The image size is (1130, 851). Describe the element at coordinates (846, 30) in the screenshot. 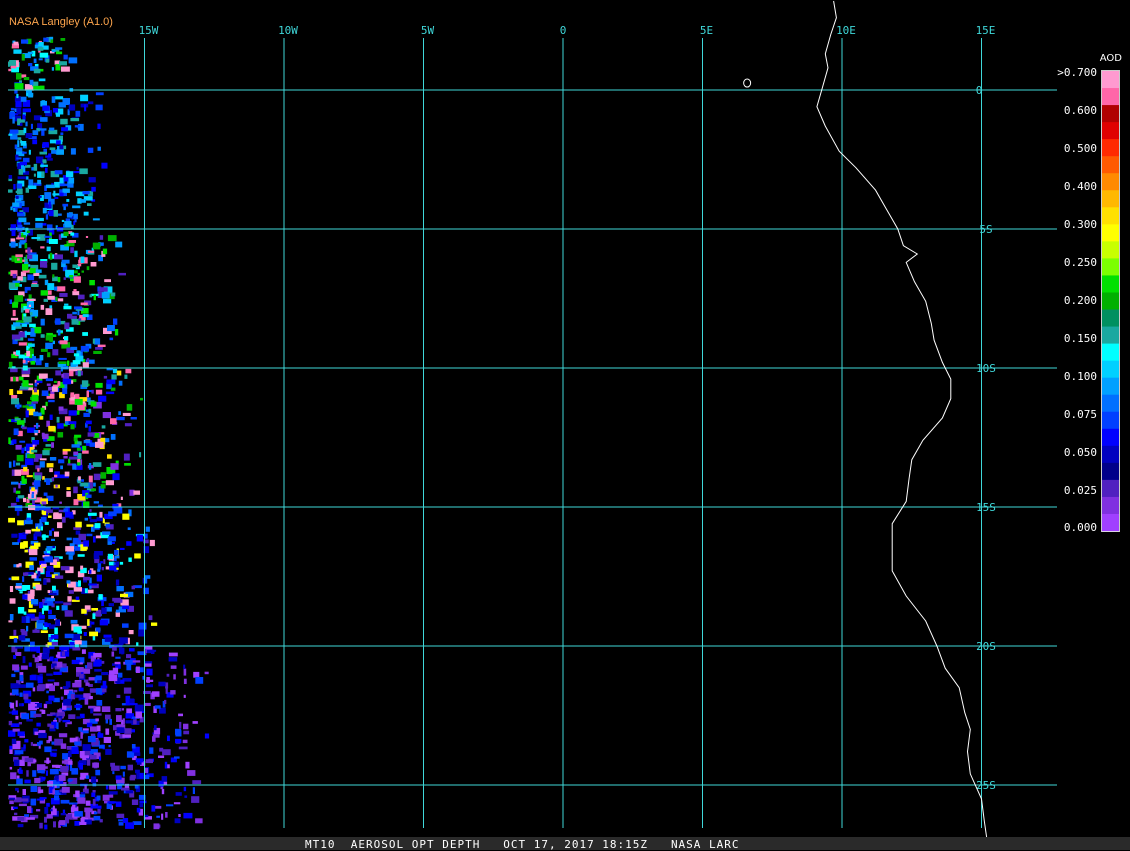

I see `lon-label-10E: 10E` at that location.